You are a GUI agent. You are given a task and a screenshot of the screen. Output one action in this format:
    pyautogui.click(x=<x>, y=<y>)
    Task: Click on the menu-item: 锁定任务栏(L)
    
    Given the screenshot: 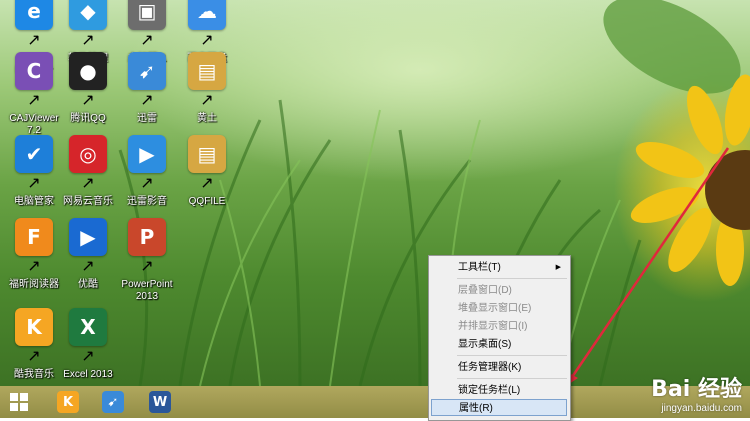 What is the action you would take?
    pyautogui.click(x=499, y=390)
    